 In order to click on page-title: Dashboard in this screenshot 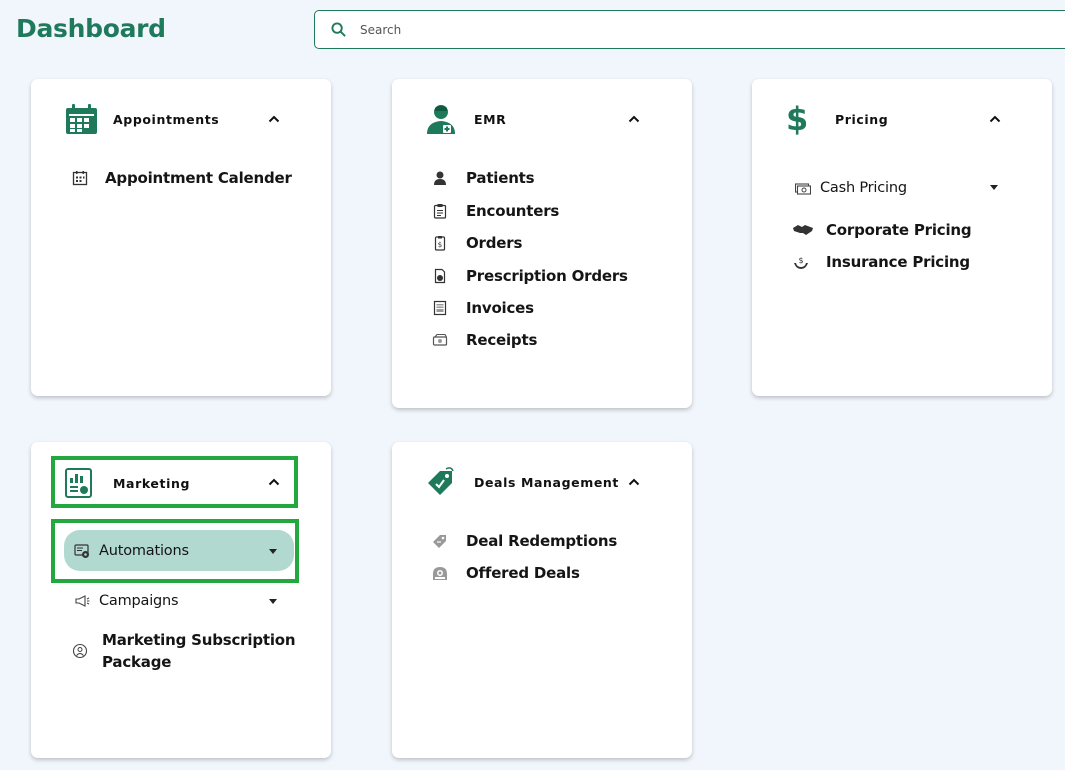, I will do `click(91, 28)`.